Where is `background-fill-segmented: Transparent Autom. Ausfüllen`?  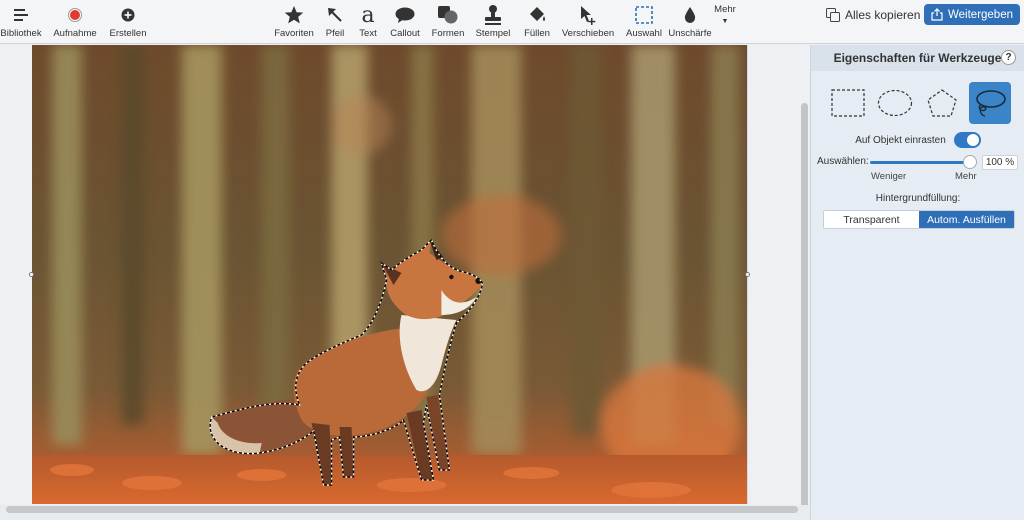 background-fill-segmented: Transparent Autom. Ausfüllen is located at coordinates (919, 219).